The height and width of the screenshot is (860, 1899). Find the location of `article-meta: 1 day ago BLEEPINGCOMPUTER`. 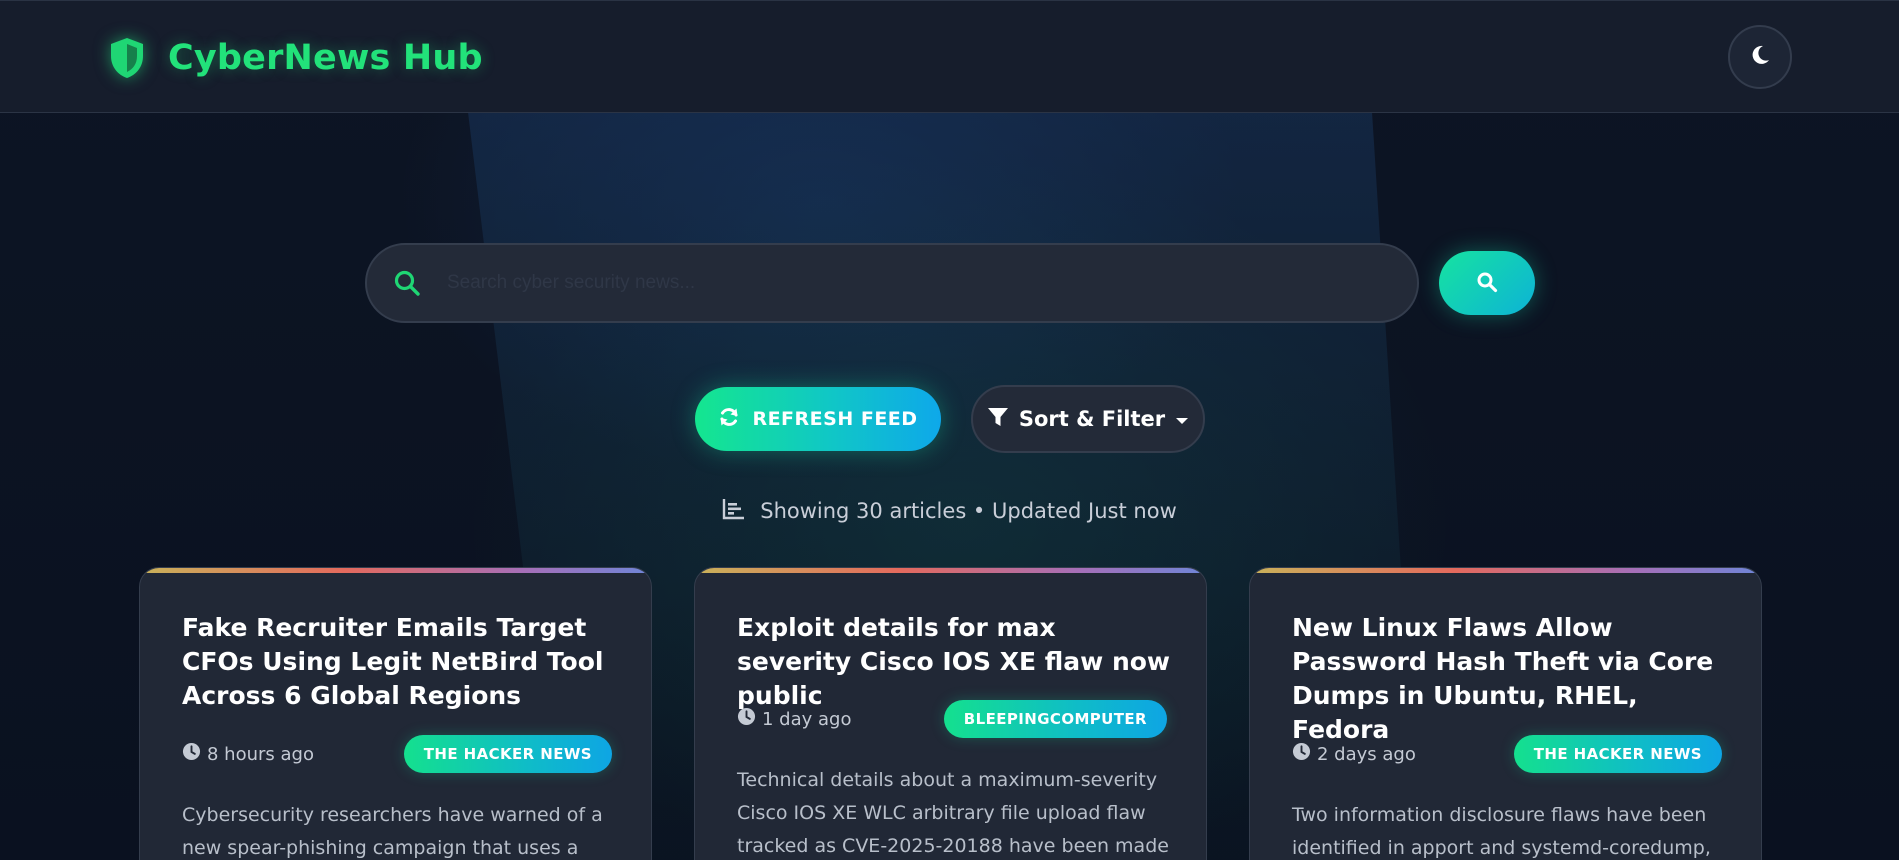

article-meta: 1 day ago BLEEPINGCOMPUTER is located at coordinates (952, 719).